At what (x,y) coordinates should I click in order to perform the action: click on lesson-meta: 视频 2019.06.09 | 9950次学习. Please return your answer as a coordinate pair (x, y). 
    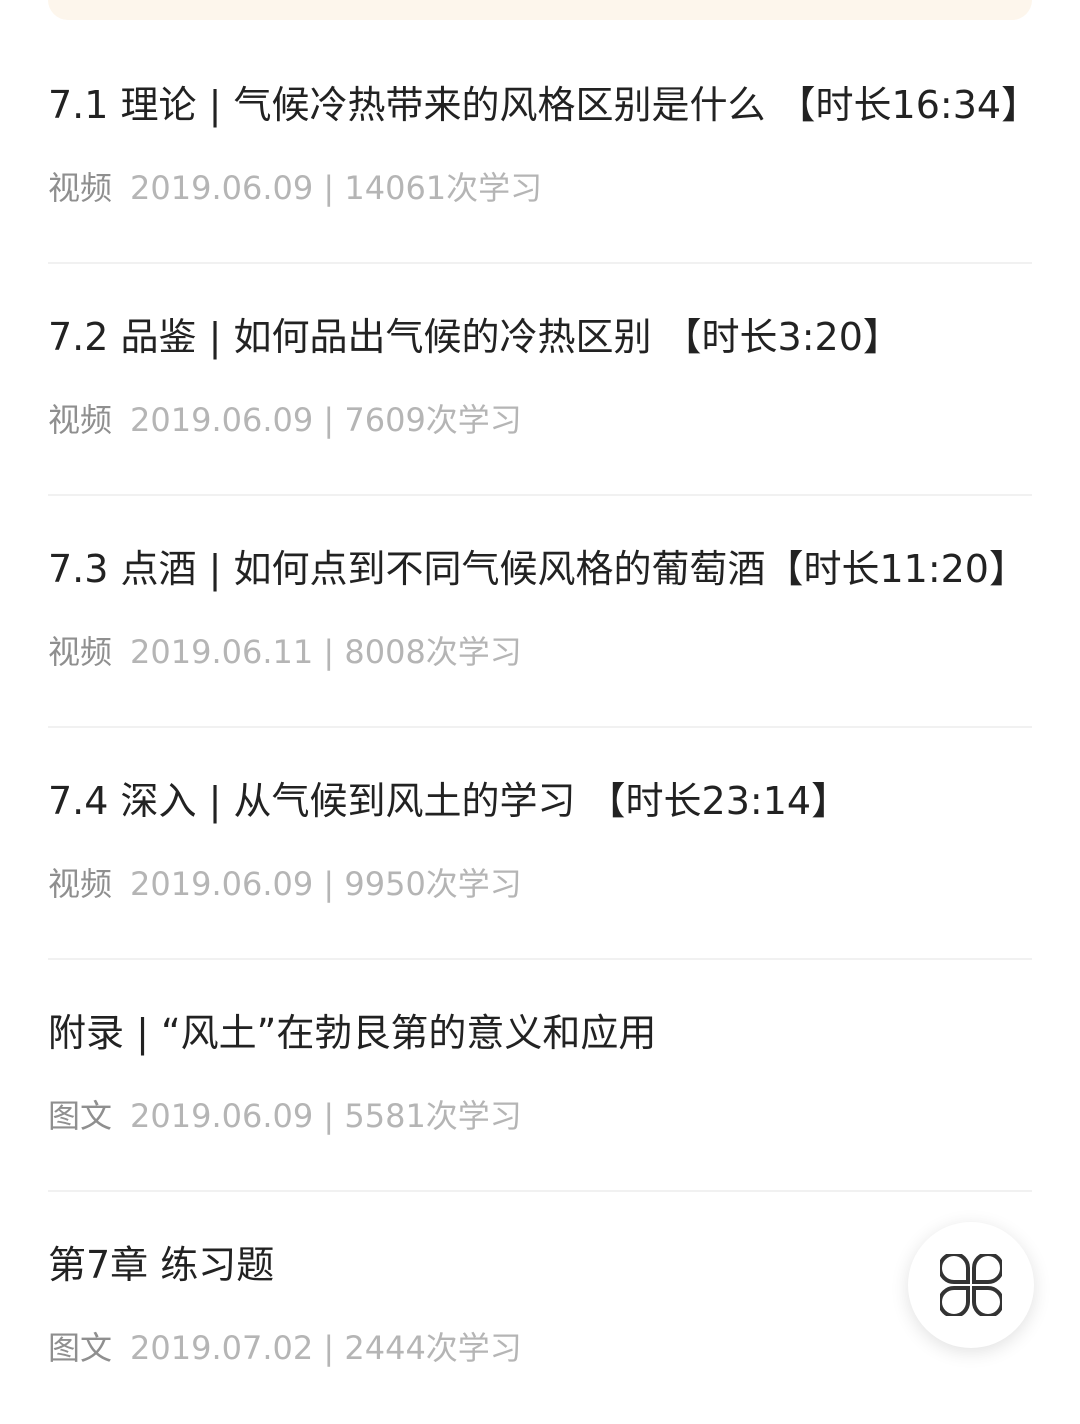
    Looking at the image, I should click on (285, 884).